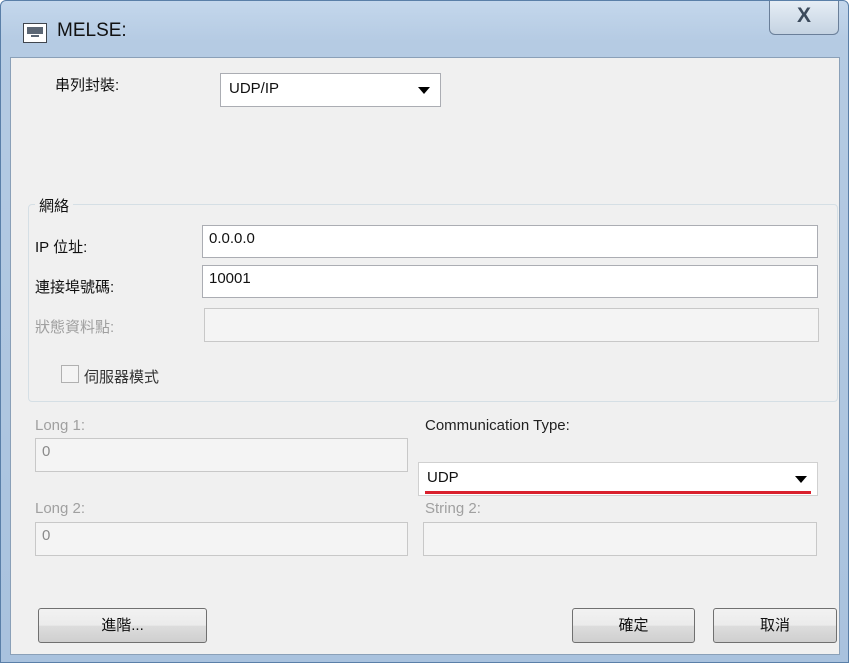 The image size is (849, 663). What do you see at coordinates (87, 85) in the screenshot?
I see `serial-encapsulation-label: 串列封裝:` at bounding box center [87, 85].